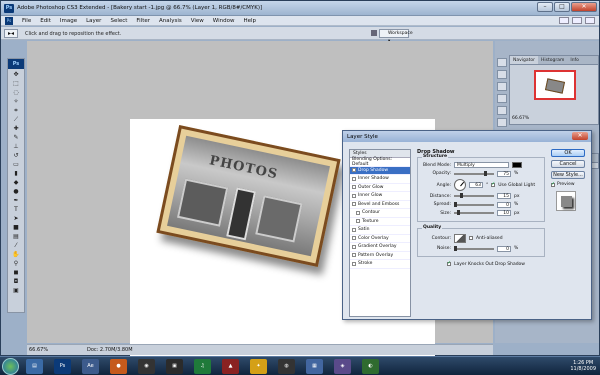  Describe the element at coordinates (584, 7) in the screenshot. I see `close-button: ✕` at that location.